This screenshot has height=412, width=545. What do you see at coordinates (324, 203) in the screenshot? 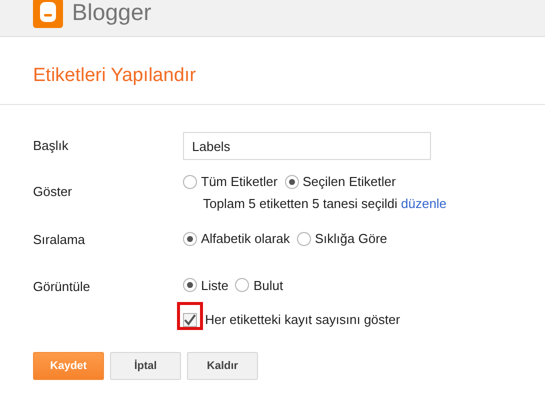
I see `selection-summary: Toplam 5 etiketten 5 tanesi seçildi düzenle` at bounding box center [324, 203].